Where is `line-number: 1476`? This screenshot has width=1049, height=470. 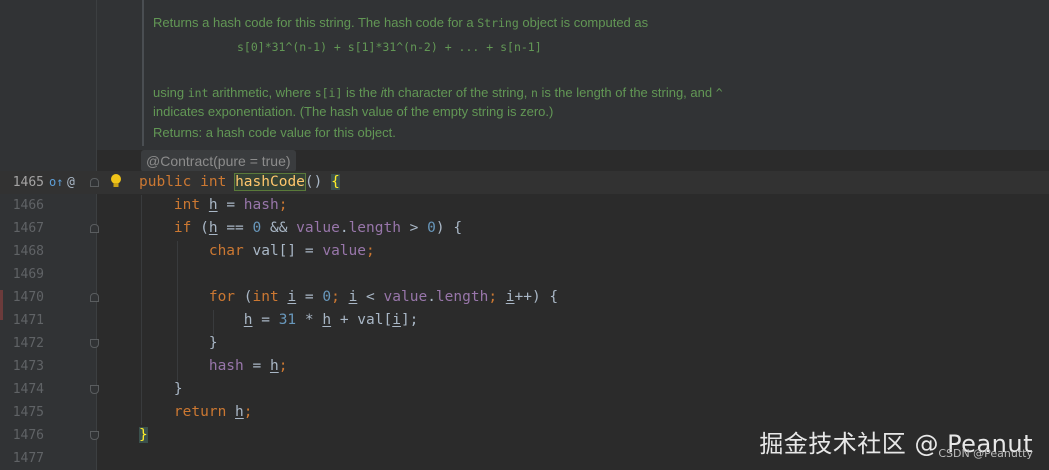
line-number: 1476 is located at coordinates (28, 435).